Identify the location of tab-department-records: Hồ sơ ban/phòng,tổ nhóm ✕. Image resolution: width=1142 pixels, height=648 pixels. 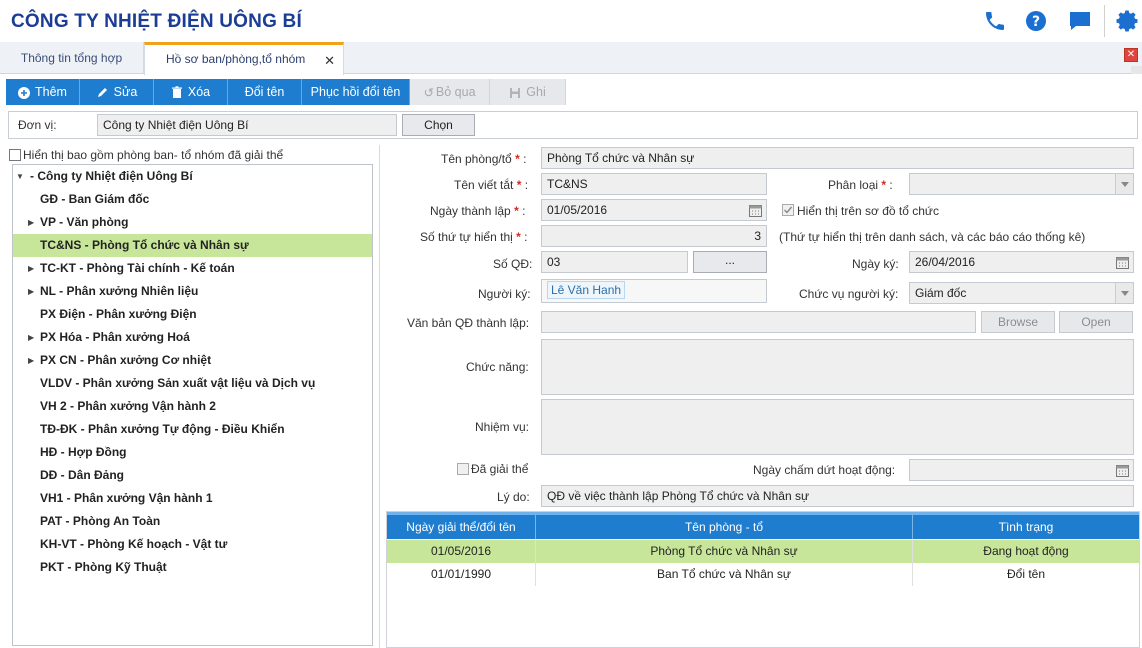
(244, 58).